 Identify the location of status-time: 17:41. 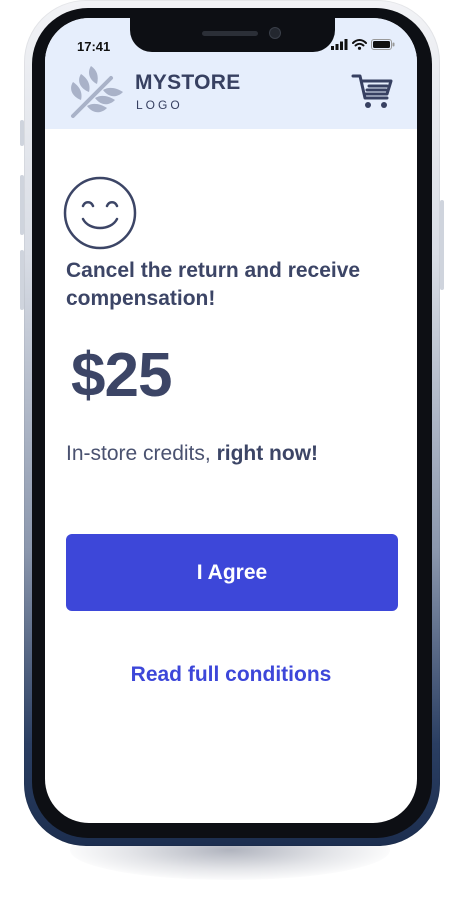
(94, 46).